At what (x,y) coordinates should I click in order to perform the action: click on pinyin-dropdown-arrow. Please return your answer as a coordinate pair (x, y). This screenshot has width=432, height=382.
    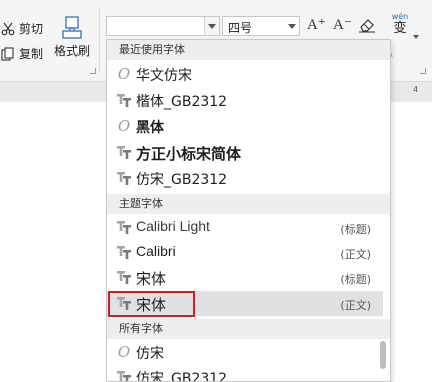
    Looking at the image, I should click on (416, 33).